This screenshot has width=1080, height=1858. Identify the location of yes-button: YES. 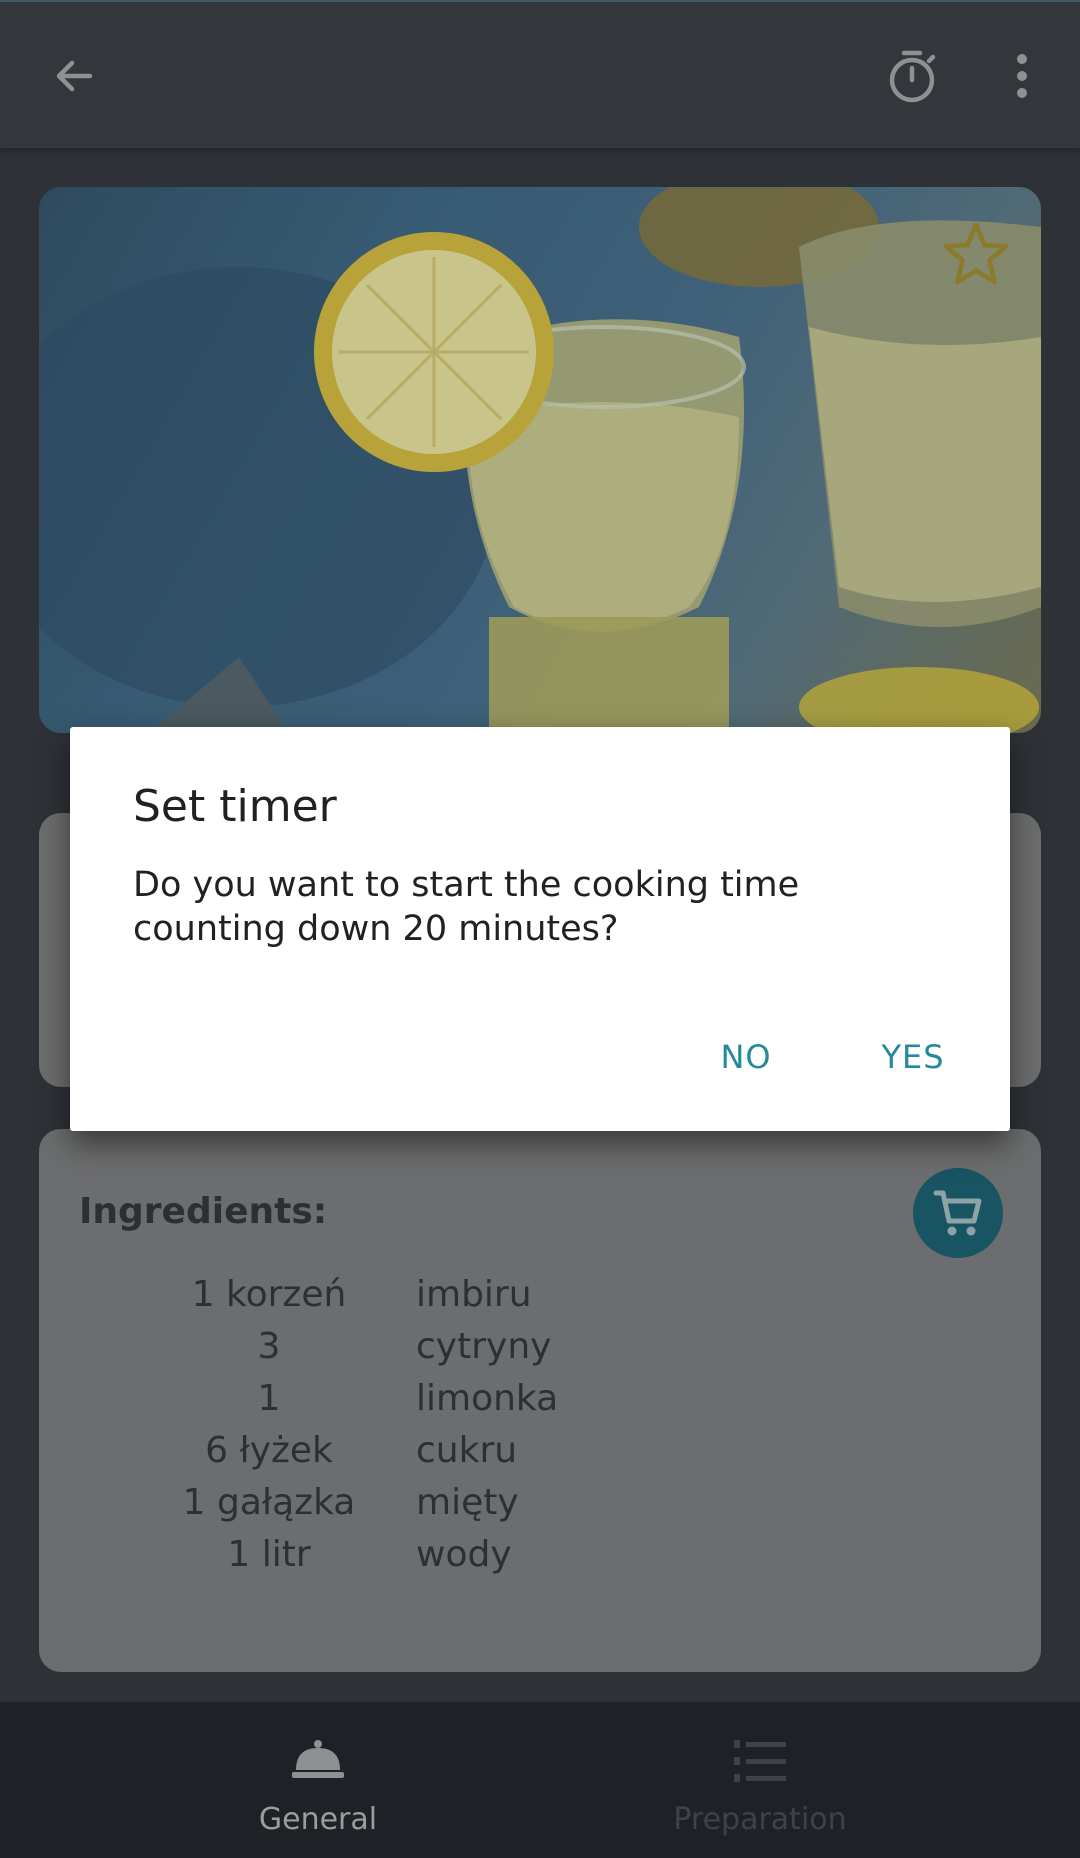
(913, 1057).